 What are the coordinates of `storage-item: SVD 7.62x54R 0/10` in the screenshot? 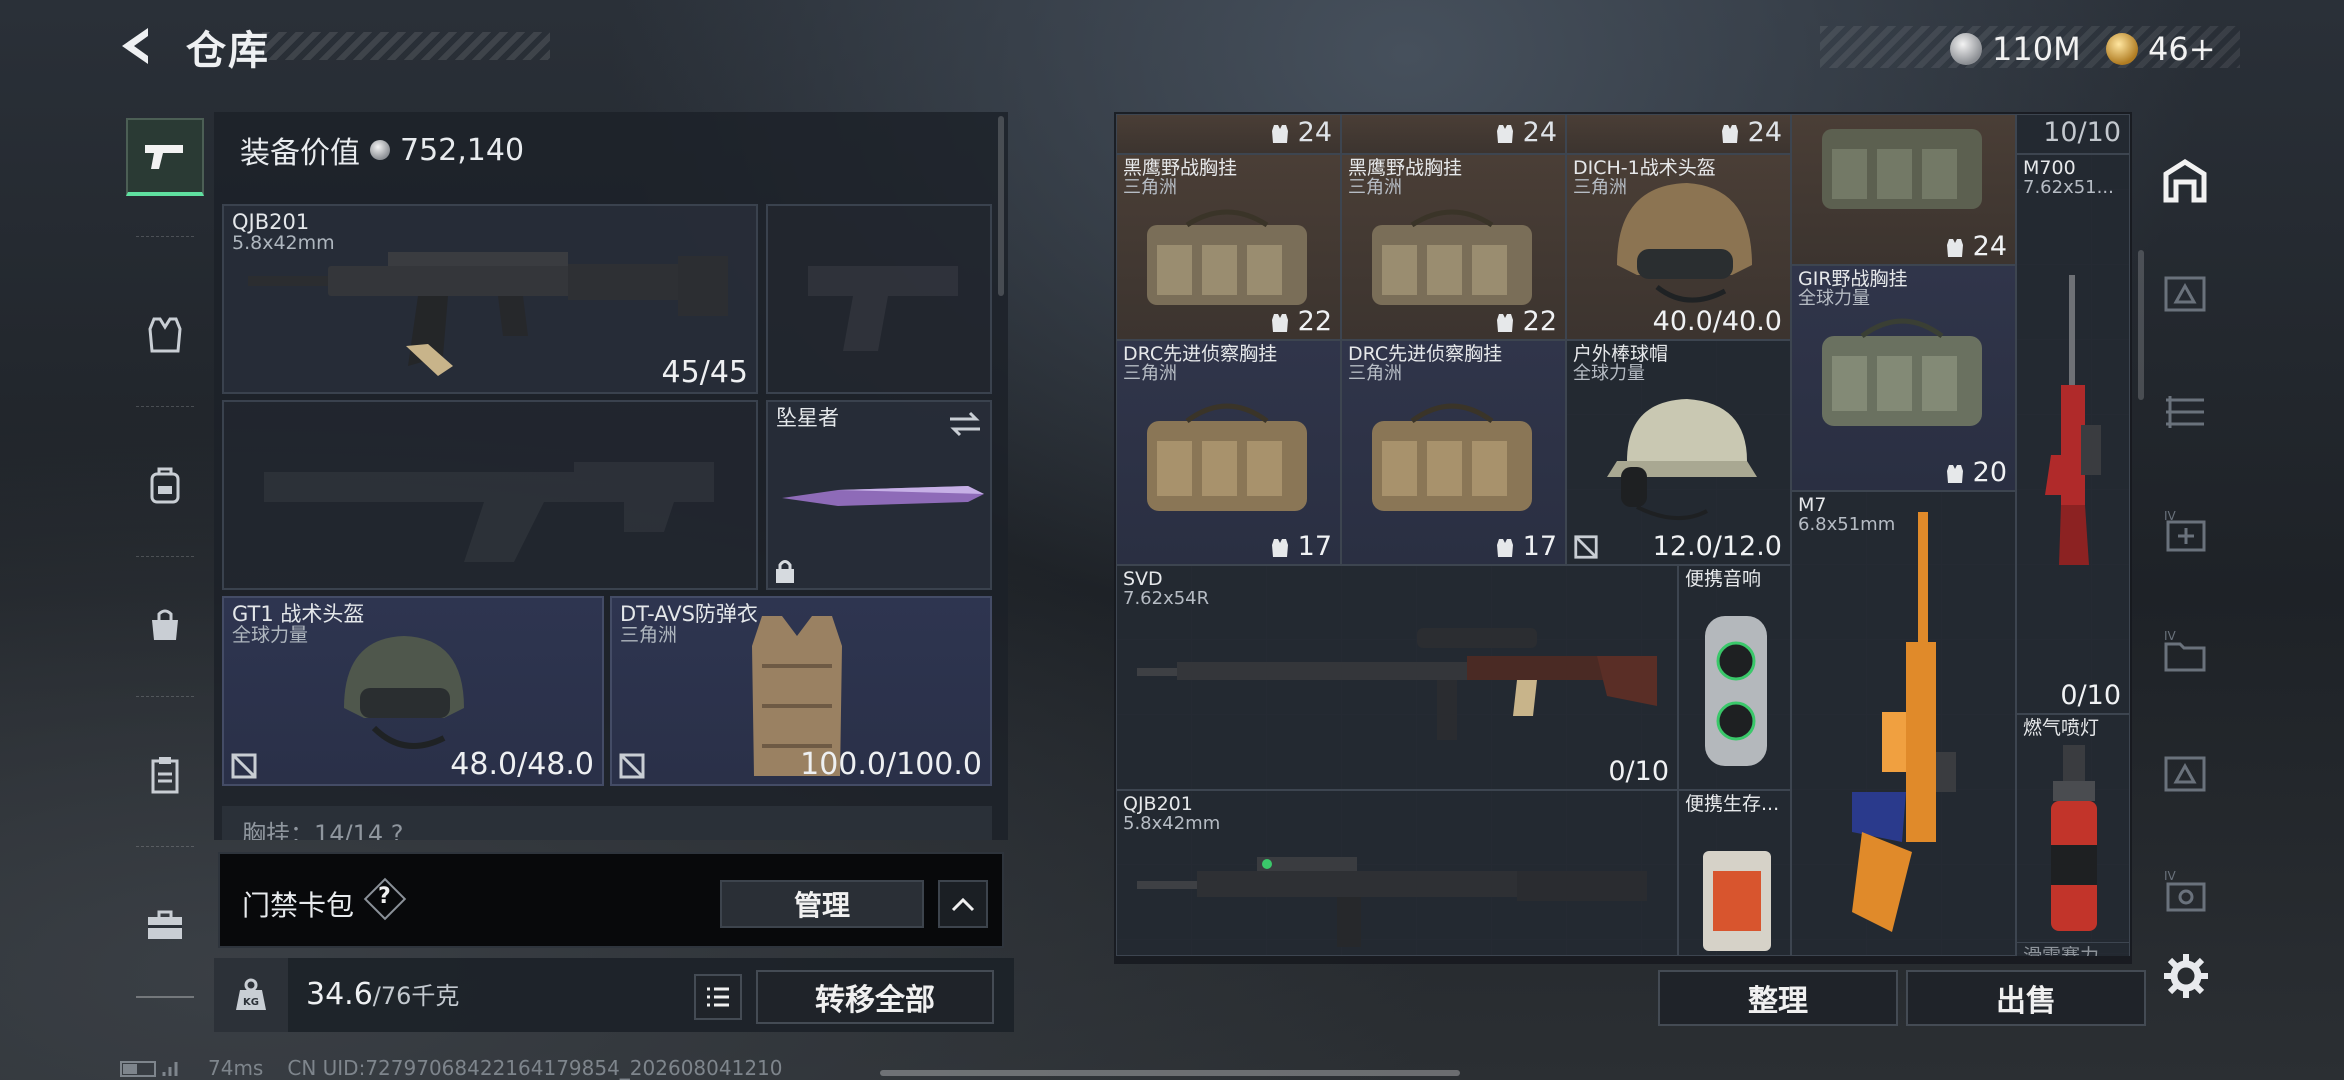 It's located at (1397, 677).